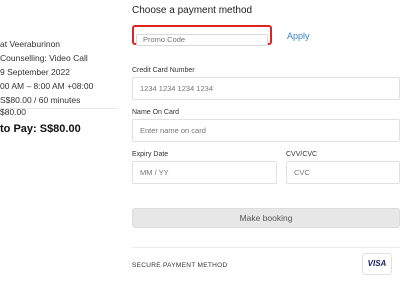  Describe the element at coordinates (44, 58) in the screenshot. I see `counselling-type: Counselling: Video Call` at that location.